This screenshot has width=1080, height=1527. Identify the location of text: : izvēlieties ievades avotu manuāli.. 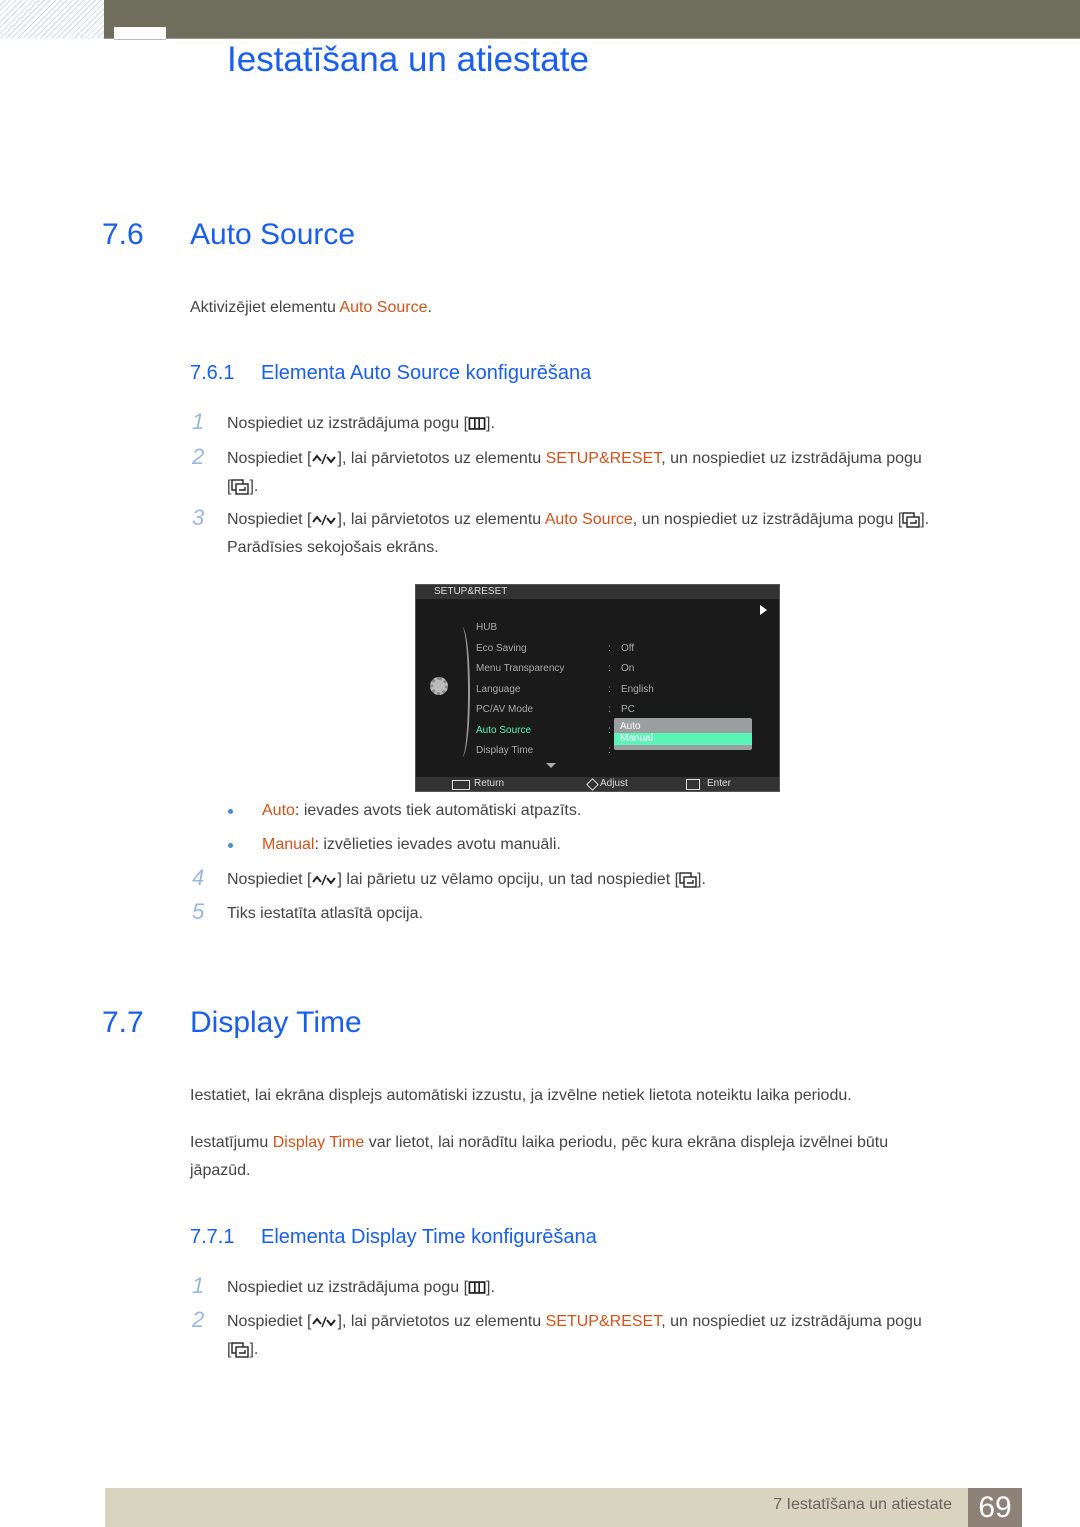
(437, 844).